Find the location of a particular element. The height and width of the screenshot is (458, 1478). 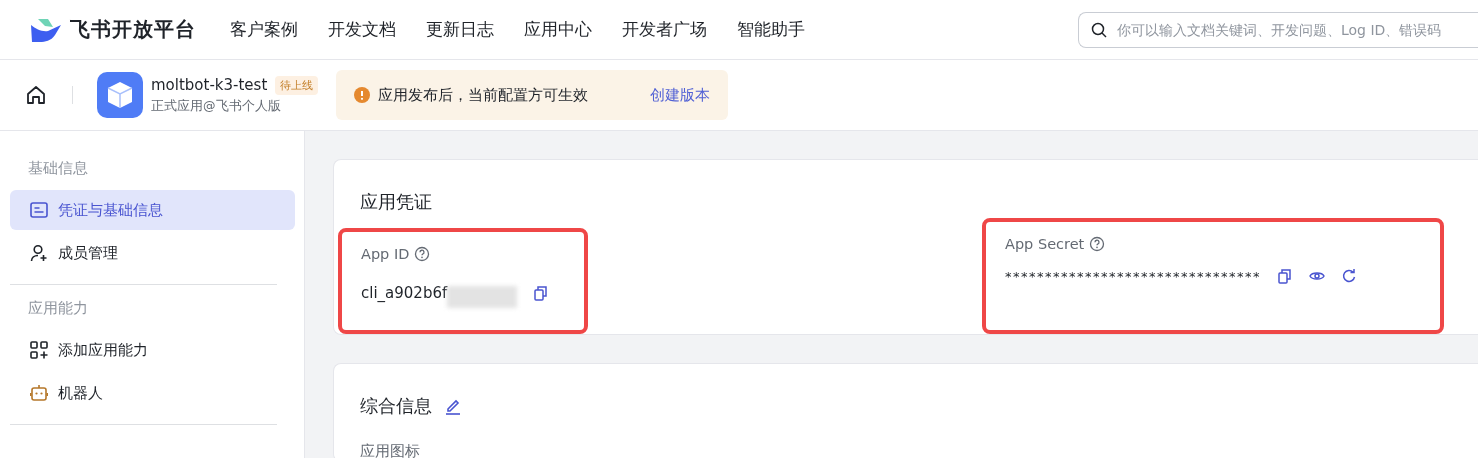

robot-icon is located at coordinates (39, 393).